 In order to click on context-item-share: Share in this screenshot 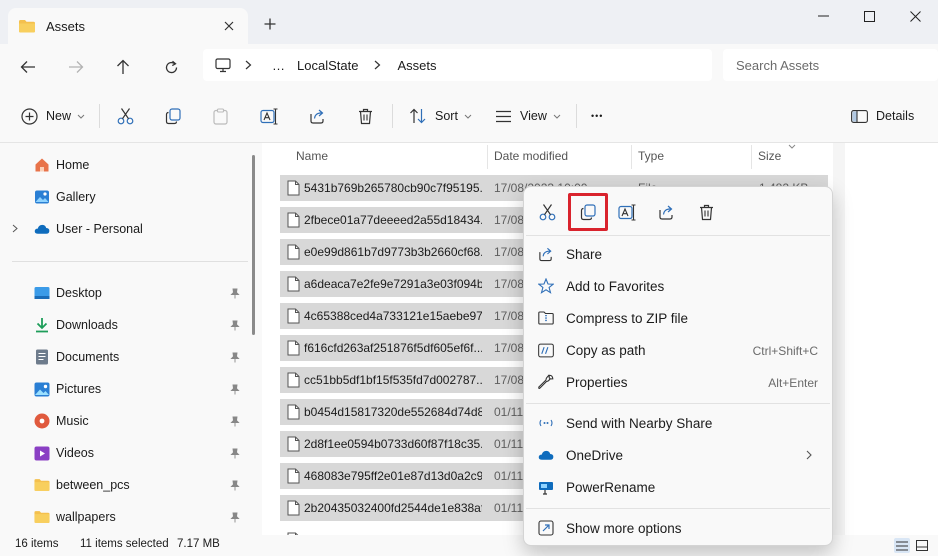, I will do `click(678, 254)`.